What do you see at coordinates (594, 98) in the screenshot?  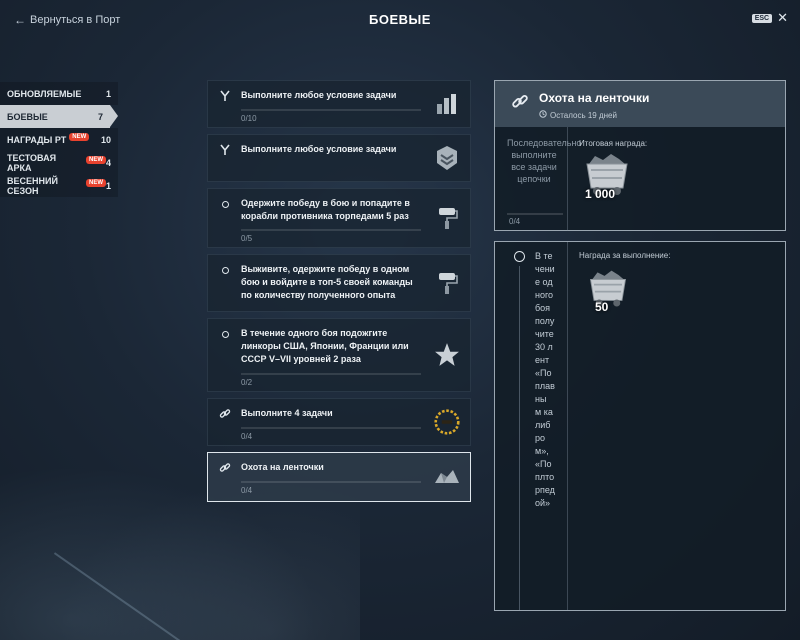 I see `chain-title: Охота на ленточки` at bounding box center [594, 98].